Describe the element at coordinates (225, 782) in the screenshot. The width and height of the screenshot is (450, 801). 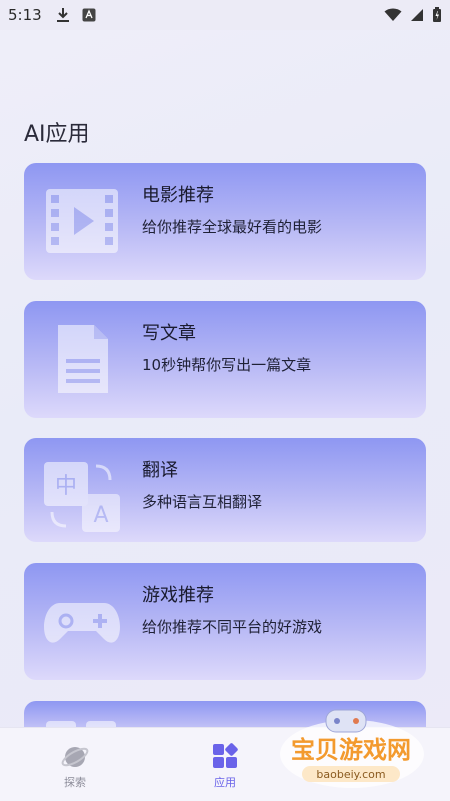
I see `nav-label-apps: 应用` at that location.